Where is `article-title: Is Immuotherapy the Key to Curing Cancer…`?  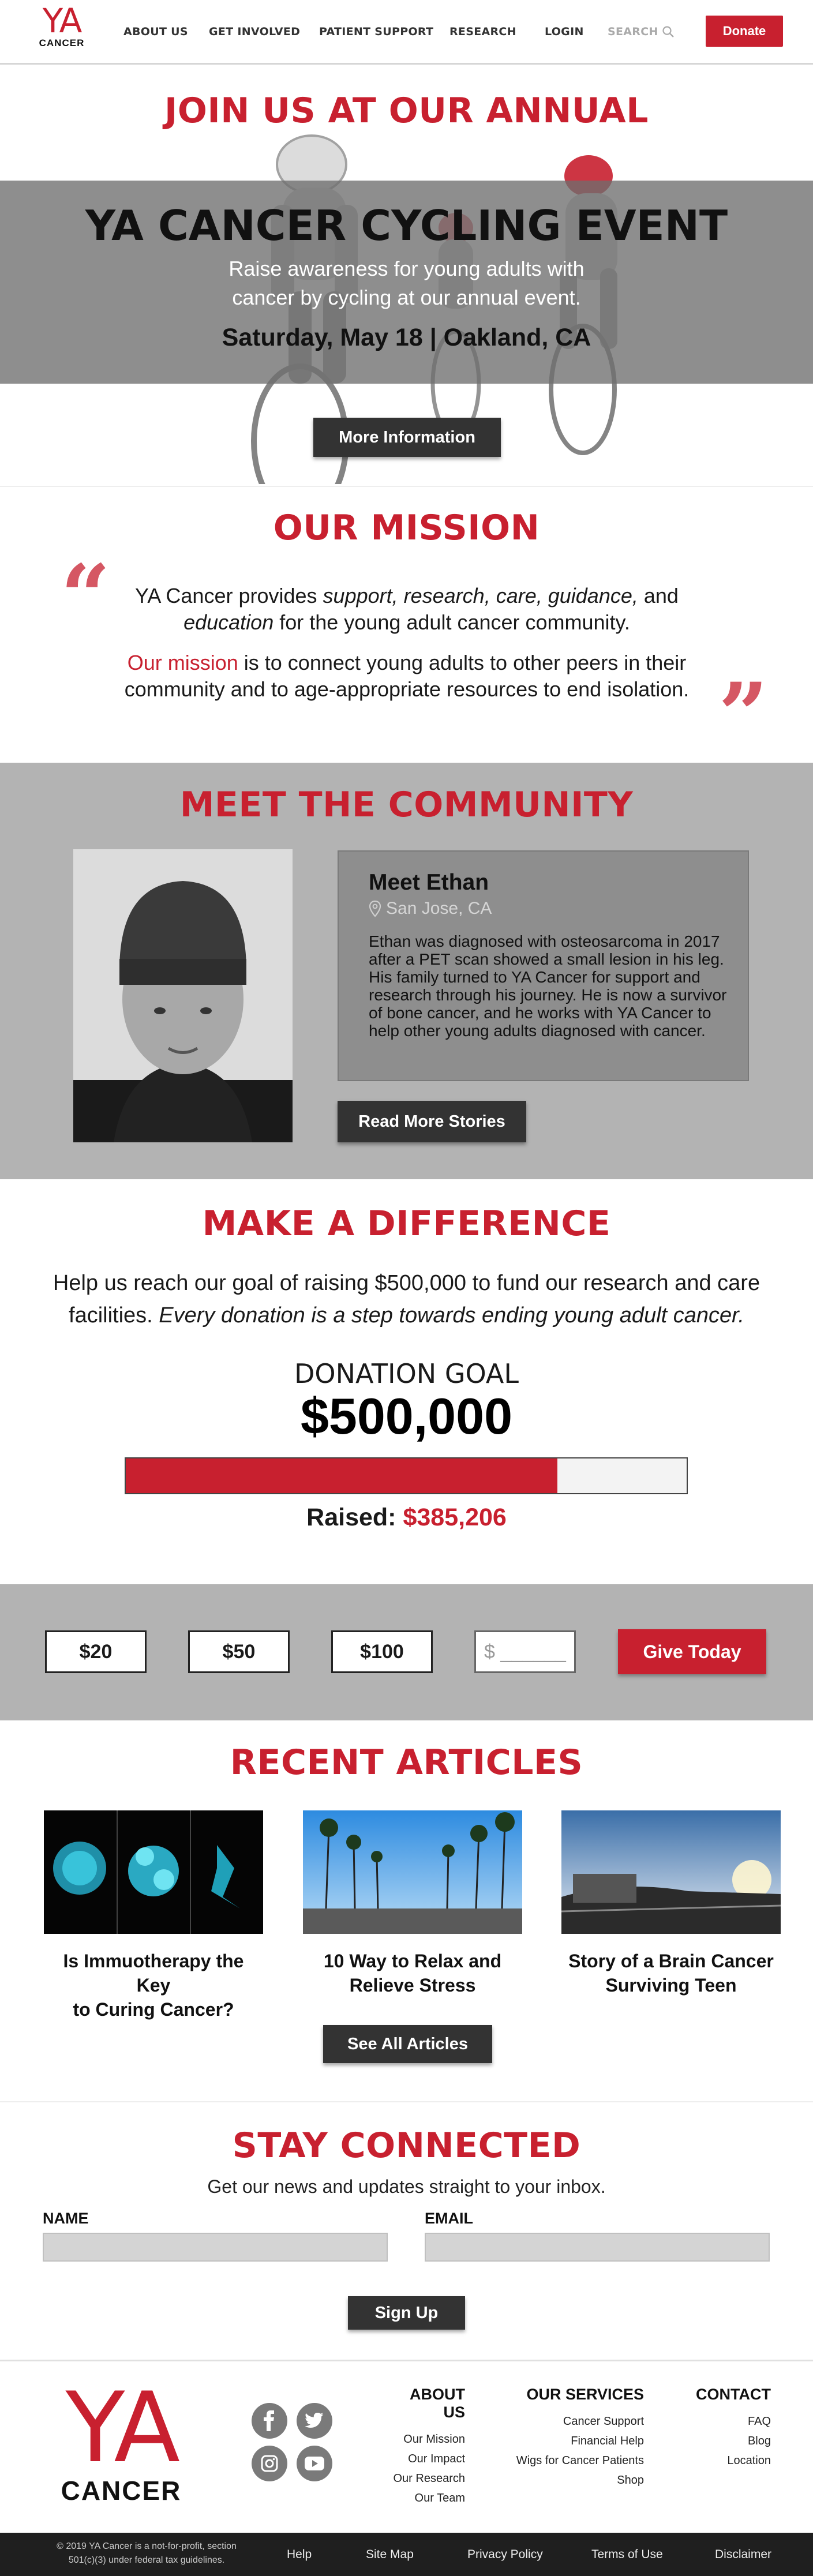
article-title: Is Immuotherapy the Key to Curing Cancer… is located at coordinates (153, 1985).